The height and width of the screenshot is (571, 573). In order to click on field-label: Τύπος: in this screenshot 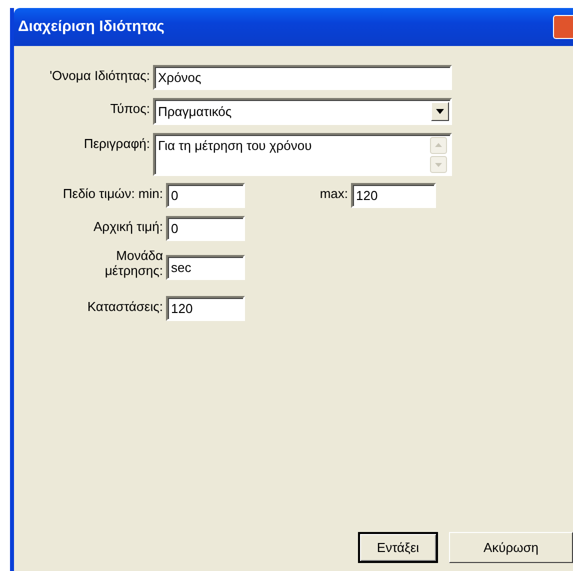, I will do `click(130, 108)`.